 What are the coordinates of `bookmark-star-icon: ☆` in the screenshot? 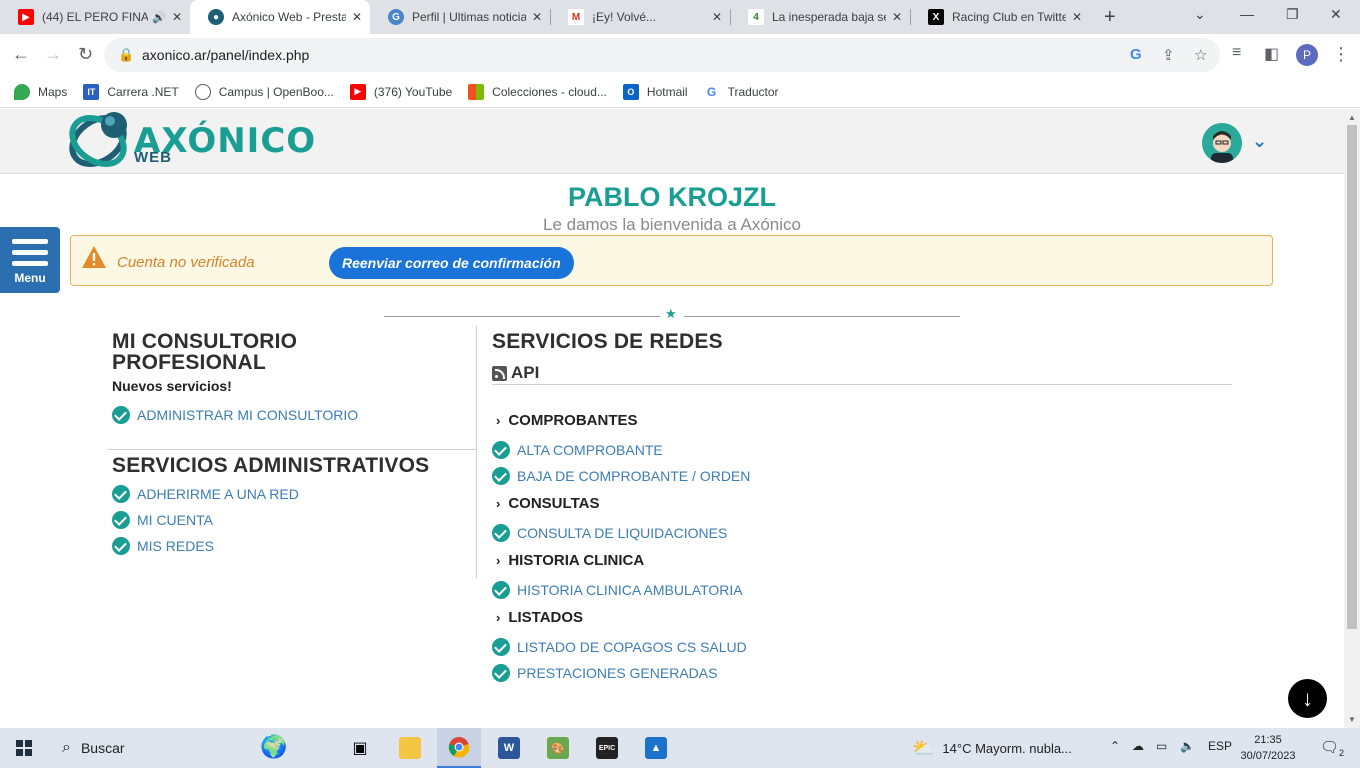 It's located at (1200, 55).